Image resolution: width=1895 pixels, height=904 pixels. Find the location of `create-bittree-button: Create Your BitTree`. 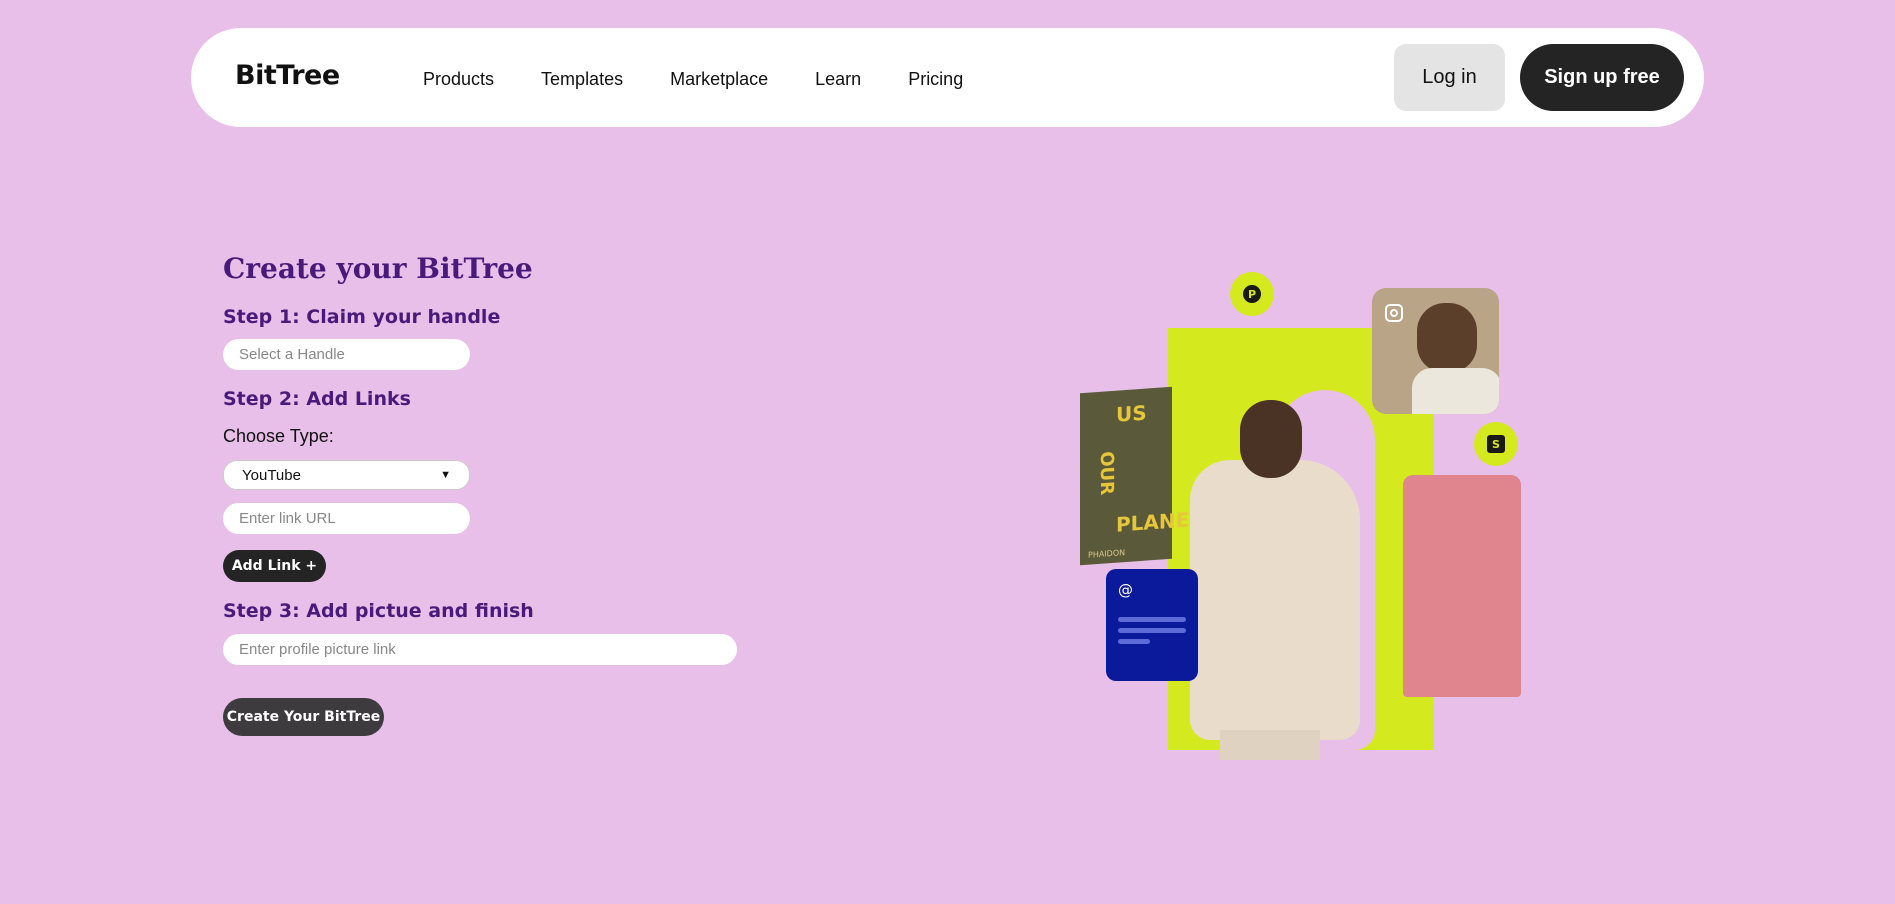

create-bittree-button: Create Your BitTree is located at coordinates (303, 717).